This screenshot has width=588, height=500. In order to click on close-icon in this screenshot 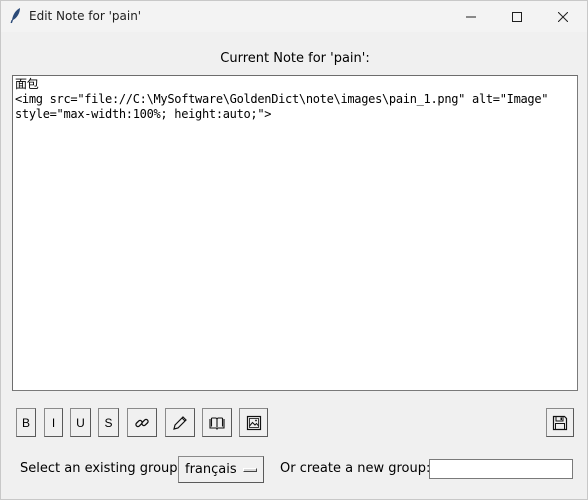, I will do `click(563, 16)`.